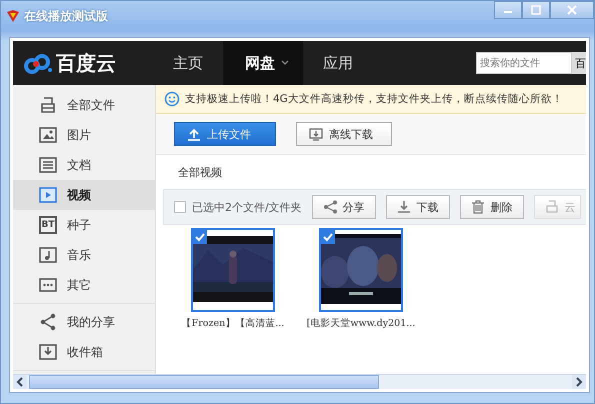 Image resolution: width=595 pixels, height=404 pixels. I want to click on maximize-button, so click(536, 10).